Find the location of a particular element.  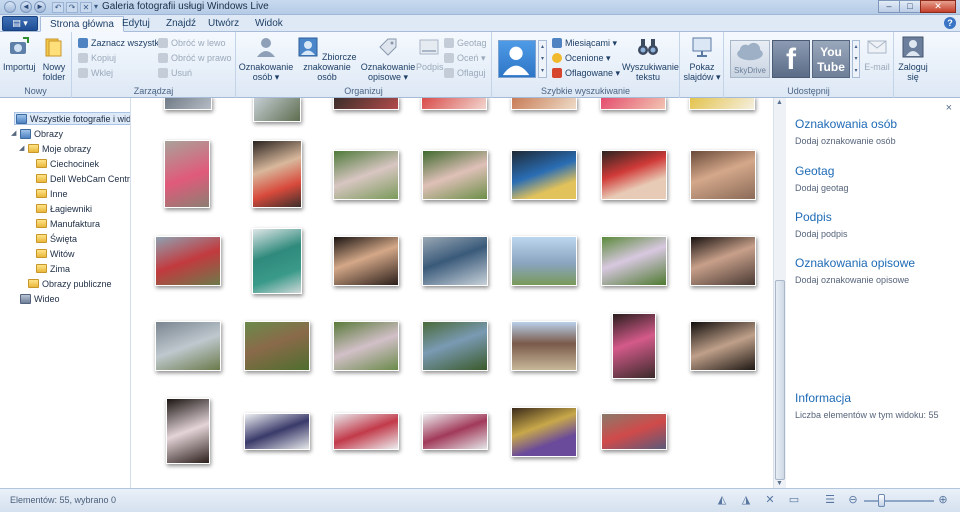

tab-strona-glowna: Strona główna is located at coordinates (82, 24).